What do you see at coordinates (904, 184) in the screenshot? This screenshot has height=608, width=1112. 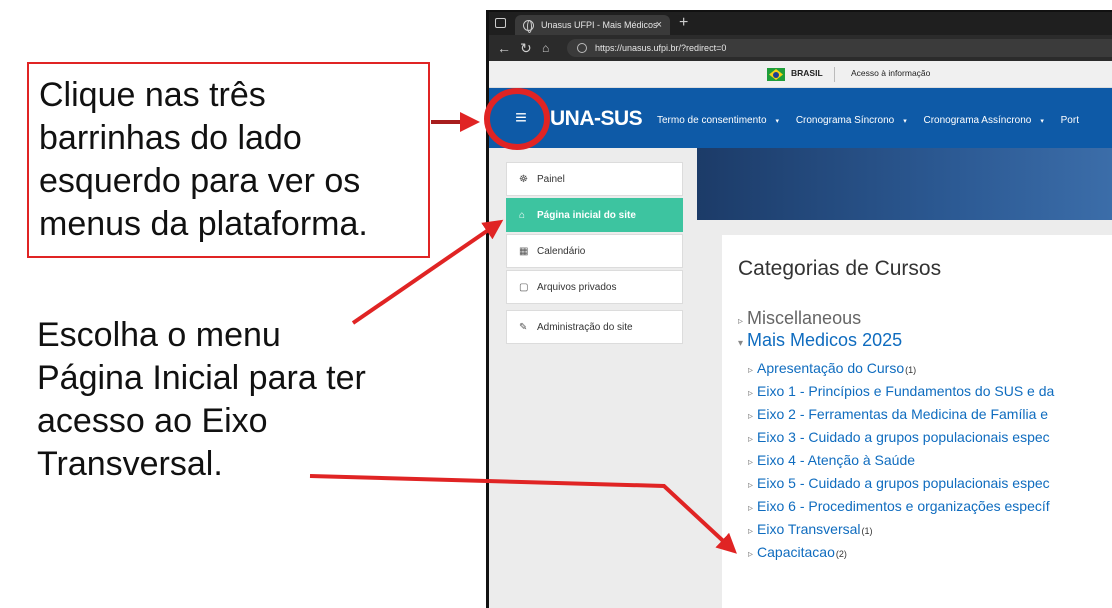 I see `header-banner-image` at bounding box center [904, 184].